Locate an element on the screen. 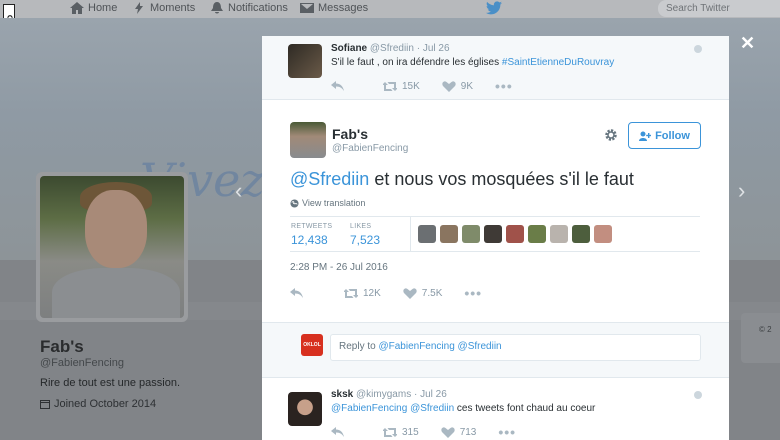 This screenshot has width=780, height=440. nav-home-label: Home is located at coordinates (103, 8).